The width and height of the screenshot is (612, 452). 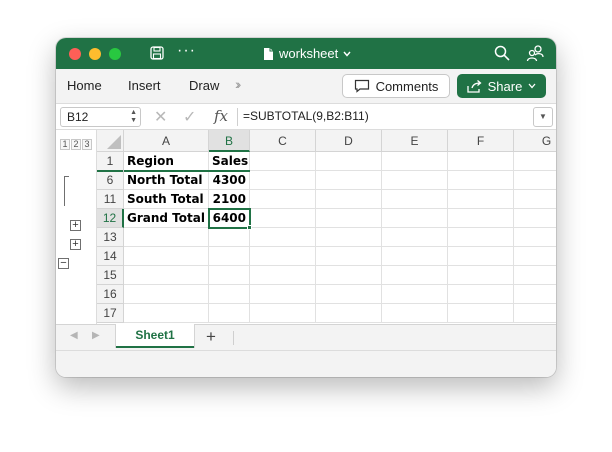 I want to click on column-header-d: D, so click(x=349, y=141).